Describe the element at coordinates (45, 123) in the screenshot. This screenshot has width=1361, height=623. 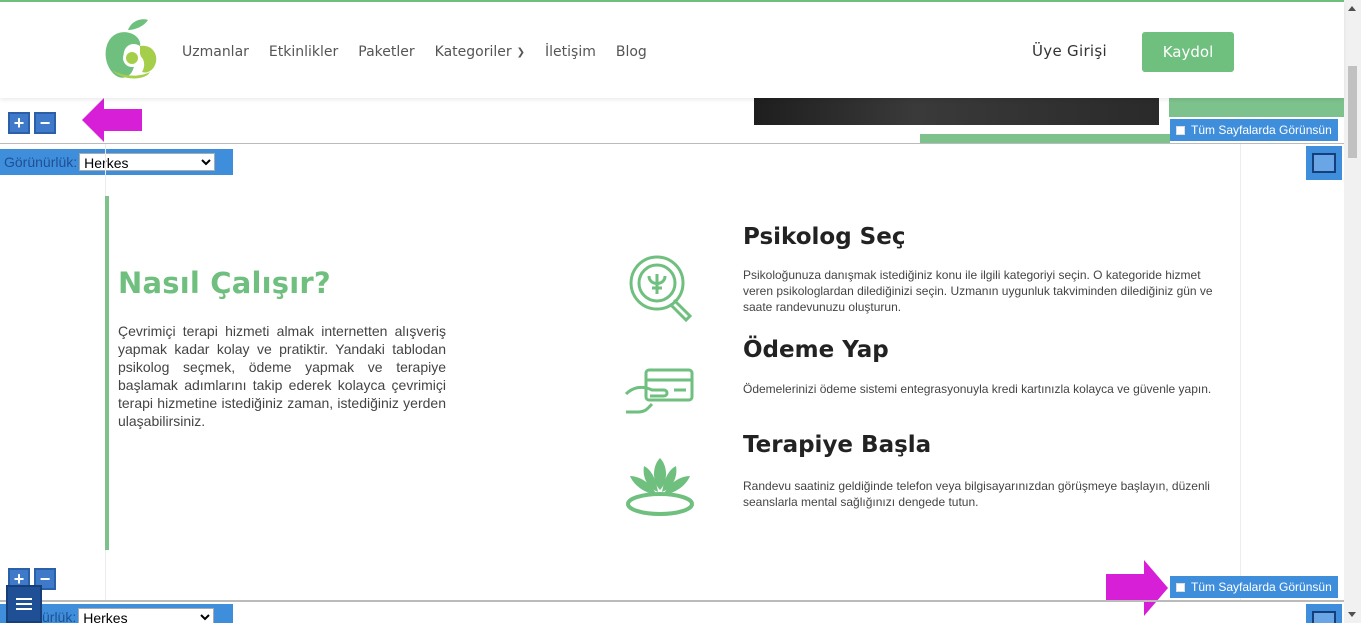
I see `zoom-out-button: −` at that location.